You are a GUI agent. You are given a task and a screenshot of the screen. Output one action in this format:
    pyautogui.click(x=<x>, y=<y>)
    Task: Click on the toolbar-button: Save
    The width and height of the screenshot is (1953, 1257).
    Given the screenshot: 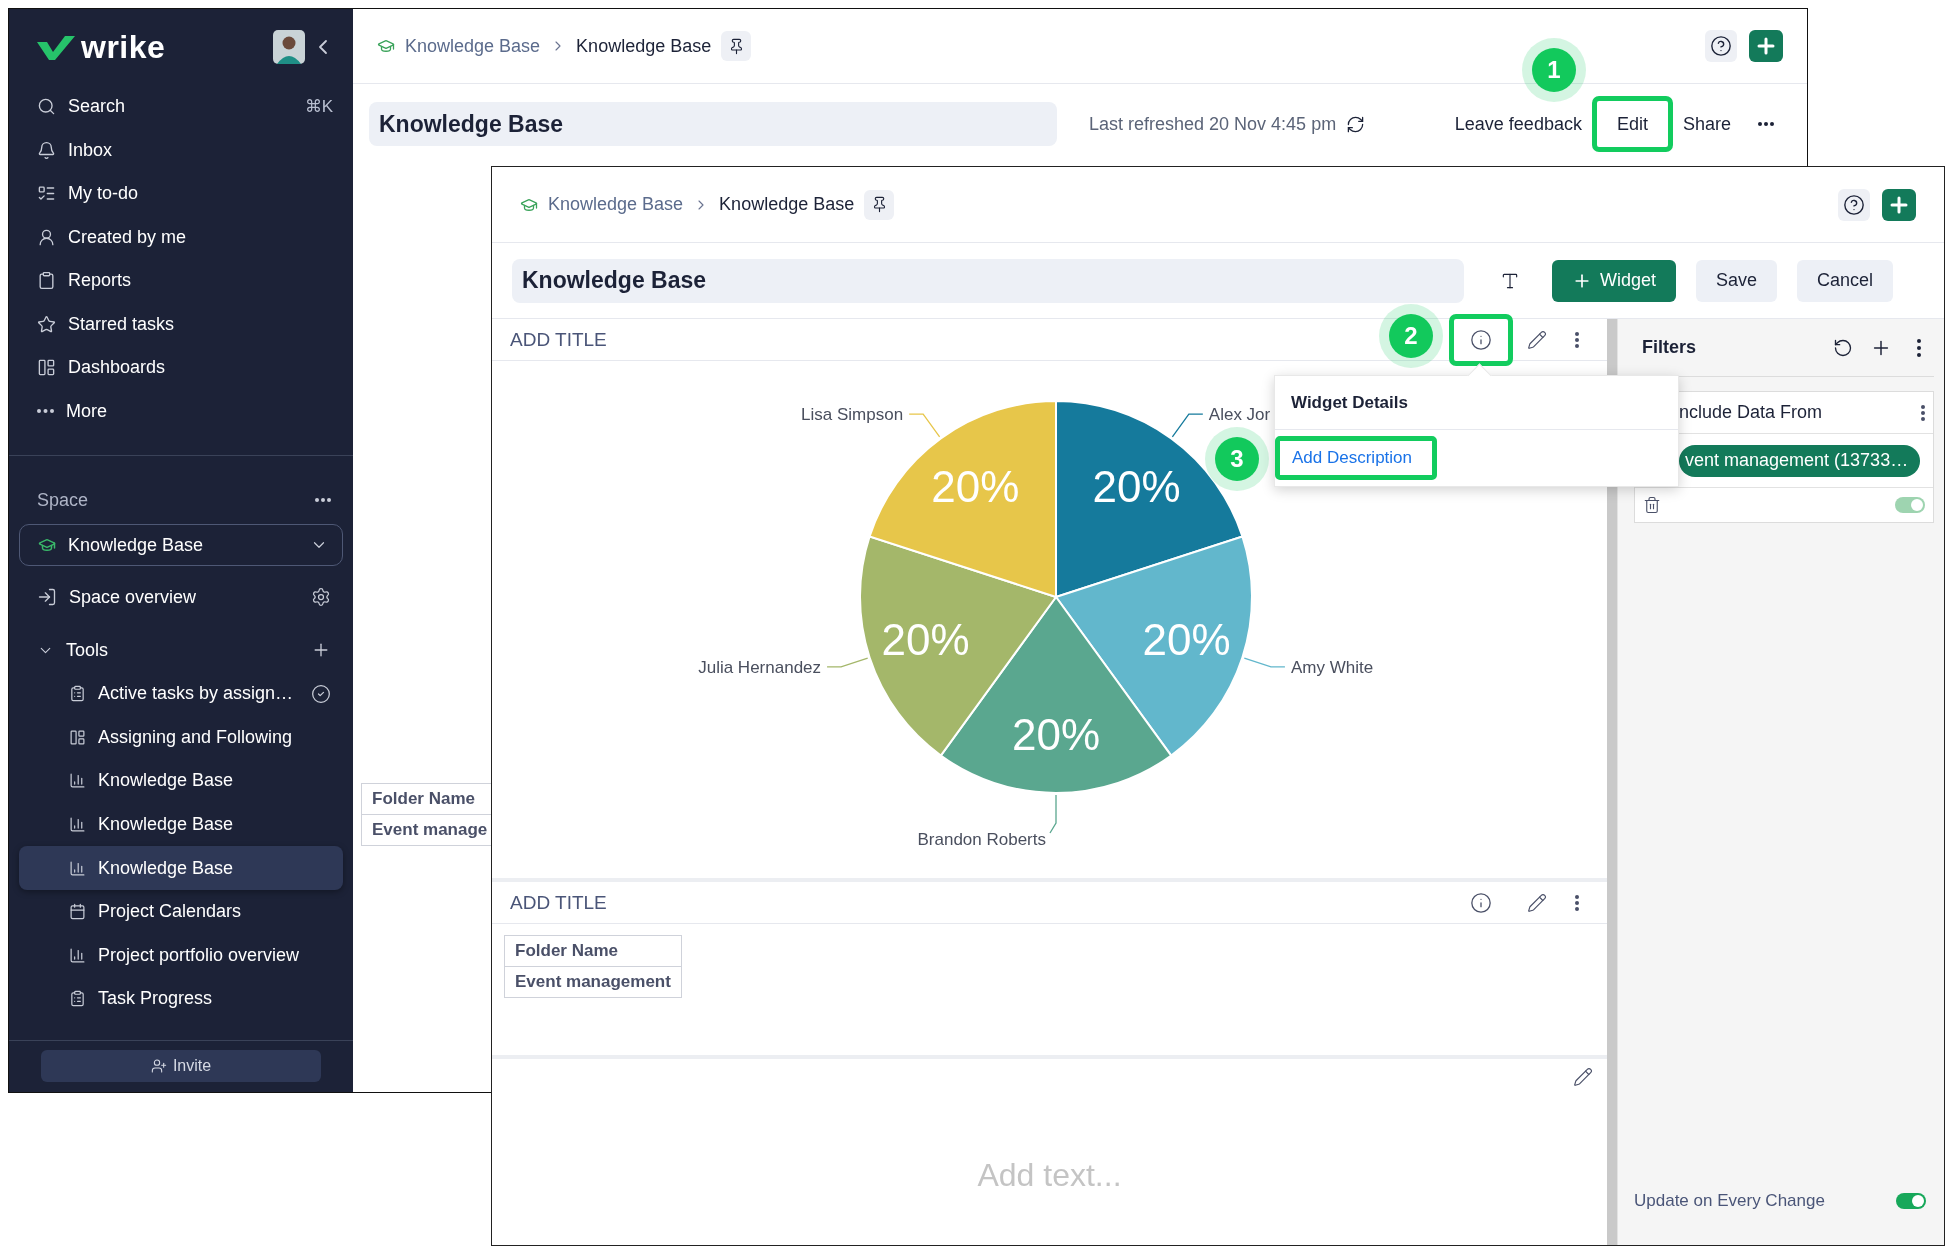 What is the action you would take?
    pyautogui.click(x=1737, y=280)
    